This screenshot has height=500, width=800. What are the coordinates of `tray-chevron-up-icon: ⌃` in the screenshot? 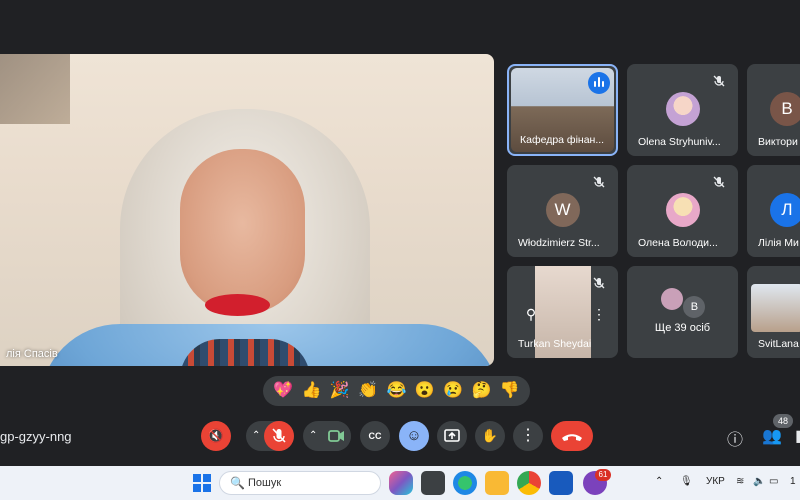 It's located at (659, 481).